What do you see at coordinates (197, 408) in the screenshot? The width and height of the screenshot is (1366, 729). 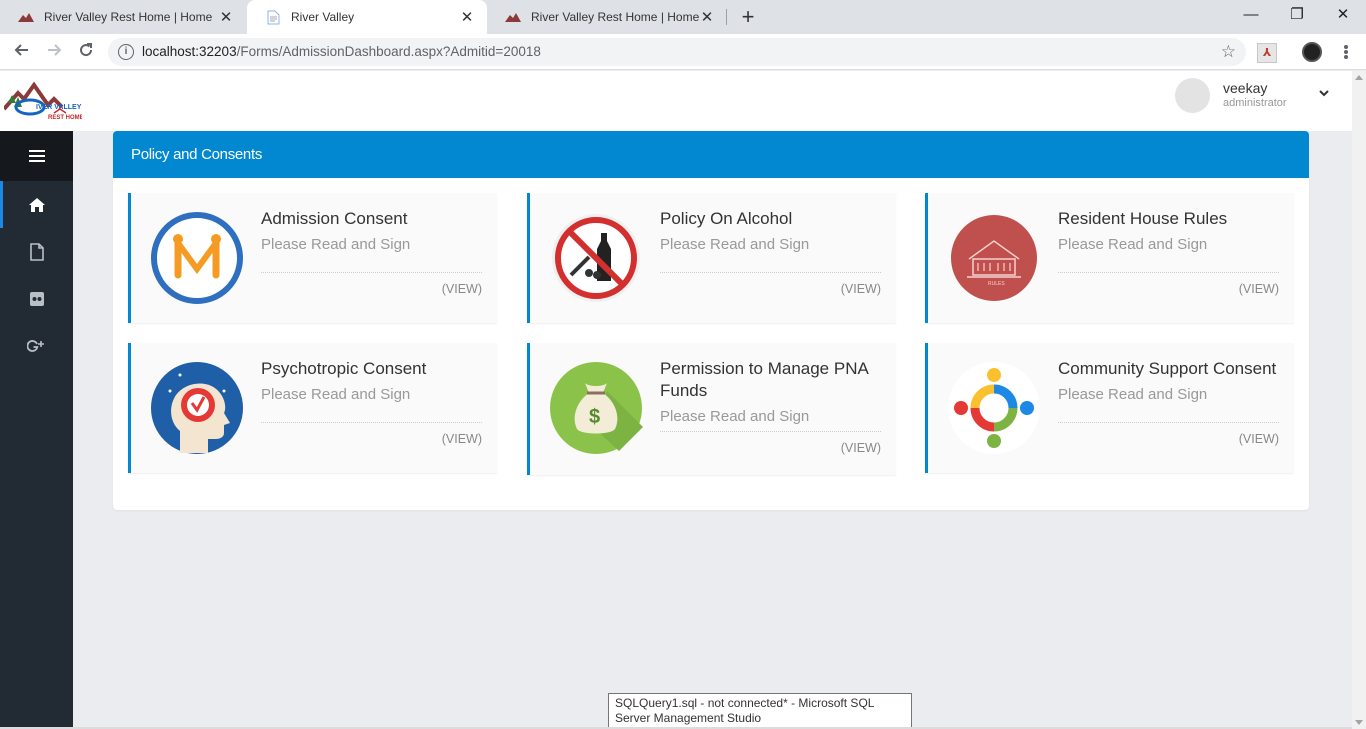 I see `psychotropic-head-icon` at bounding box center [197, 408].